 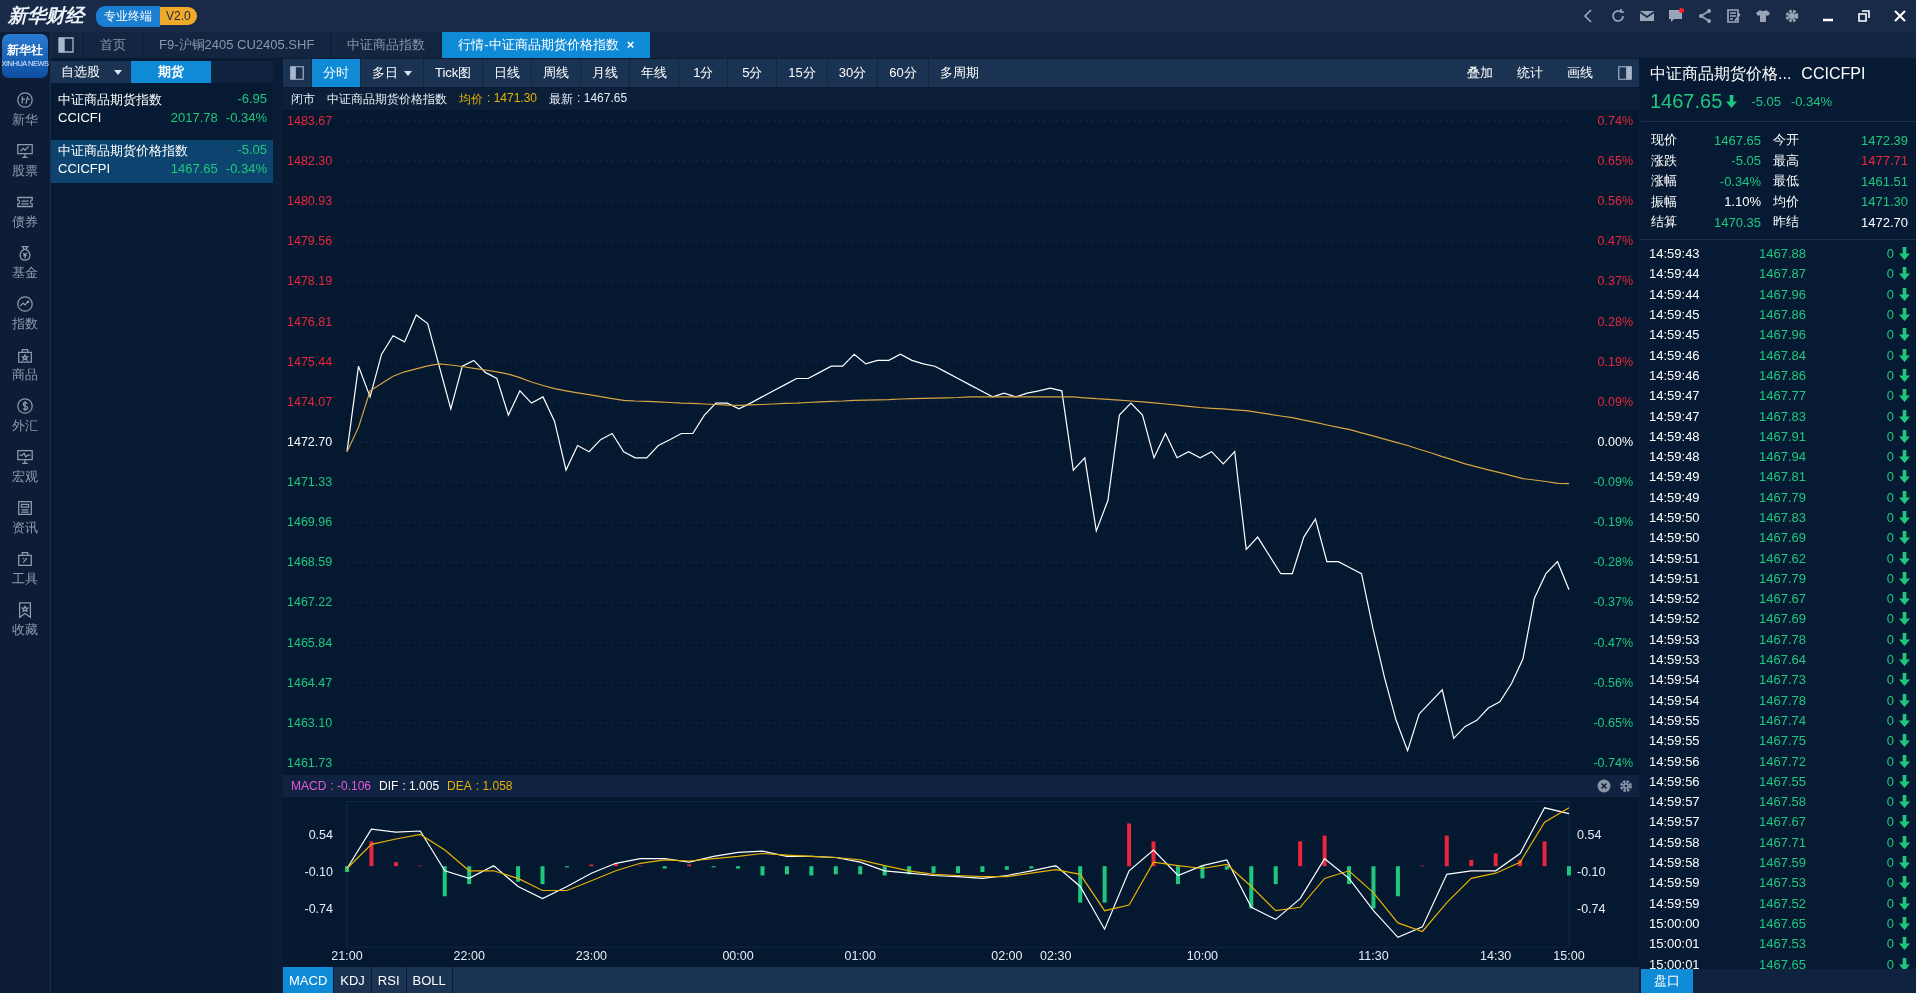 I want to click on average-price-label: 均价, so click(x=471, y=99).